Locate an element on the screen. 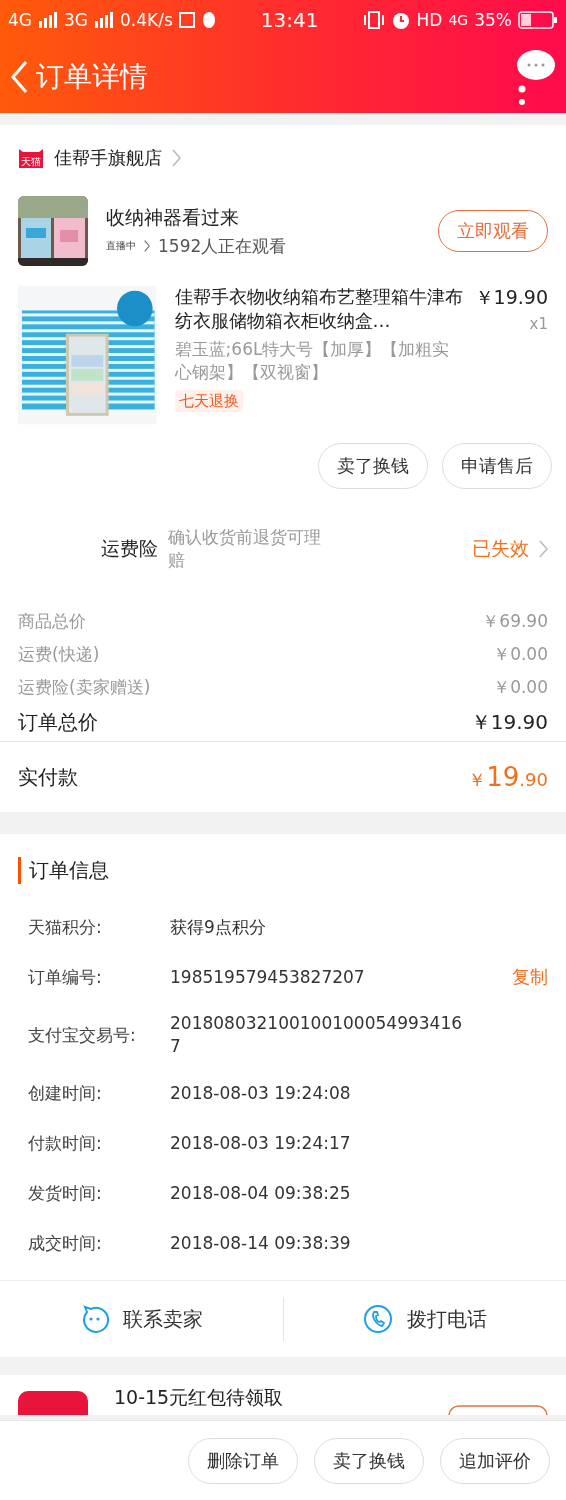 The width and height of the screenshot is (566, 1500). info-value: 198519579453827207 is located at coordinates (268, 977).